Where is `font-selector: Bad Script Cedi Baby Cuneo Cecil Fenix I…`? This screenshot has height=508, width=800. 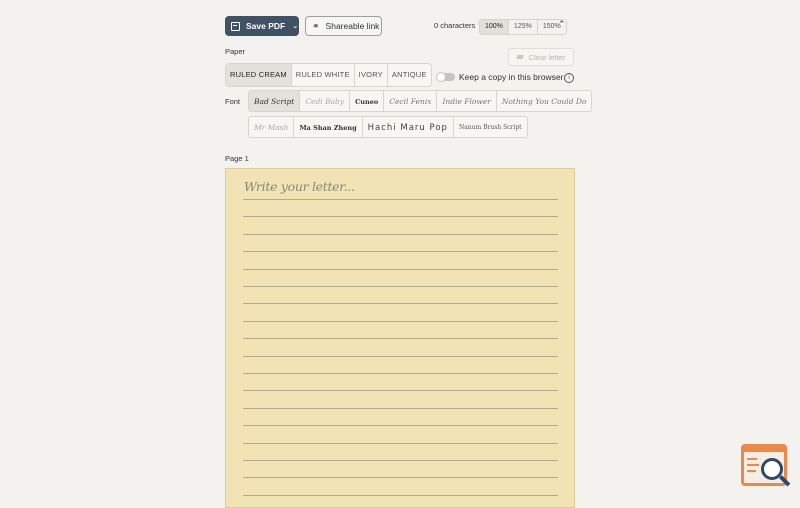
font-selector: Bad Script Cedi Baby Cuneo Cecil Fenix I… is located at coordinates (420, 116).